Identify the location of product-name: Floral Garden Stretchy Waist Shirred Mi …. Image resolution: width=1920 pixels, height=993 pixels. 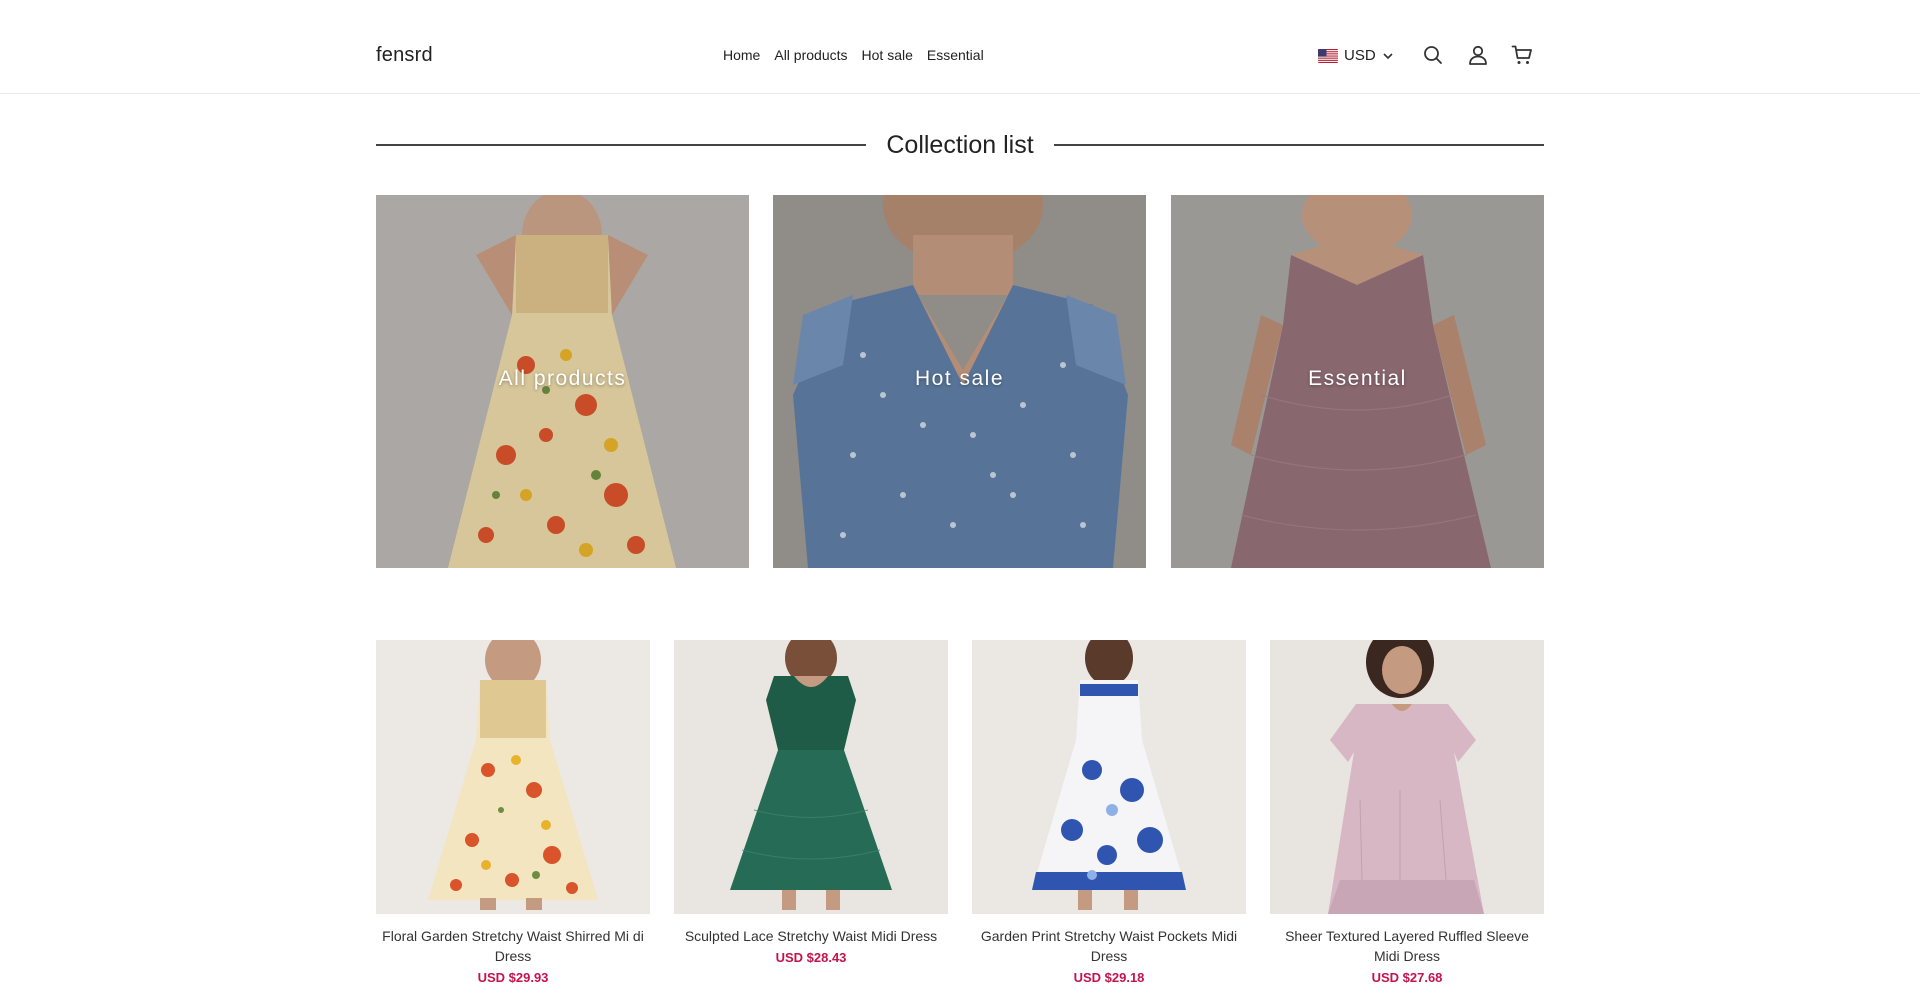
(513, 946).